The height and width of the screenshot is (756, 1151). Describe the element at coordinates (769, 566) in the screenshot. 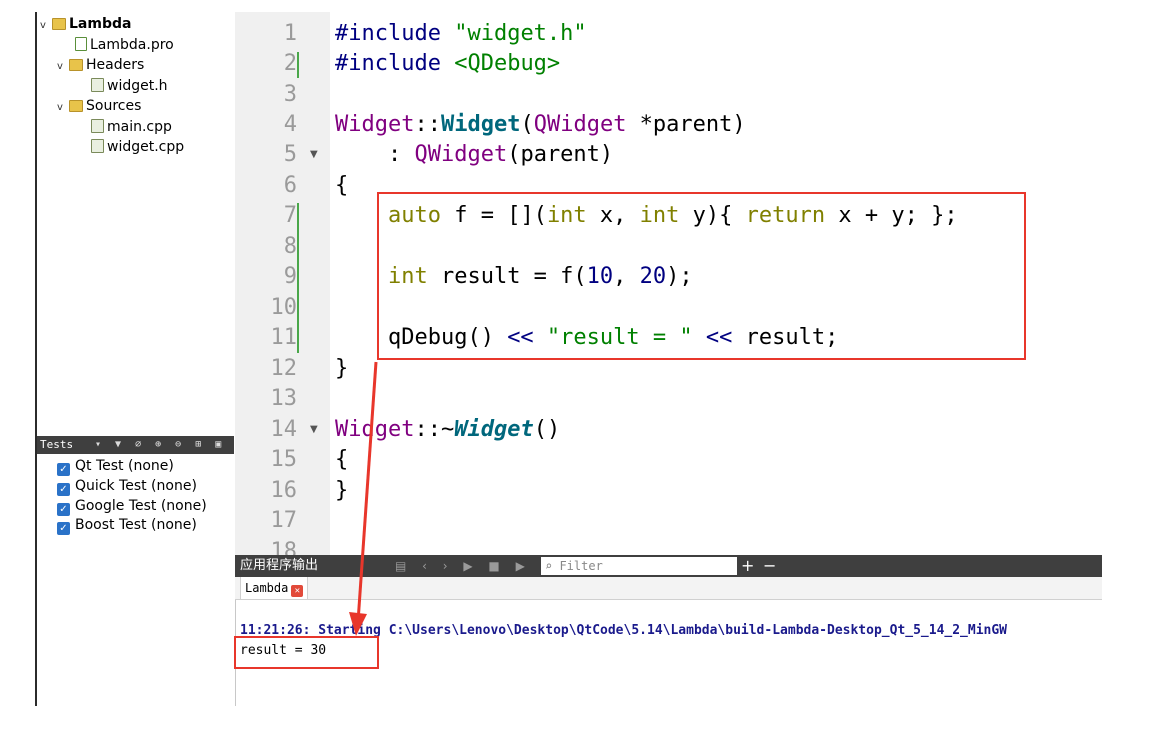

I see `remove-output-button: −` at that location.